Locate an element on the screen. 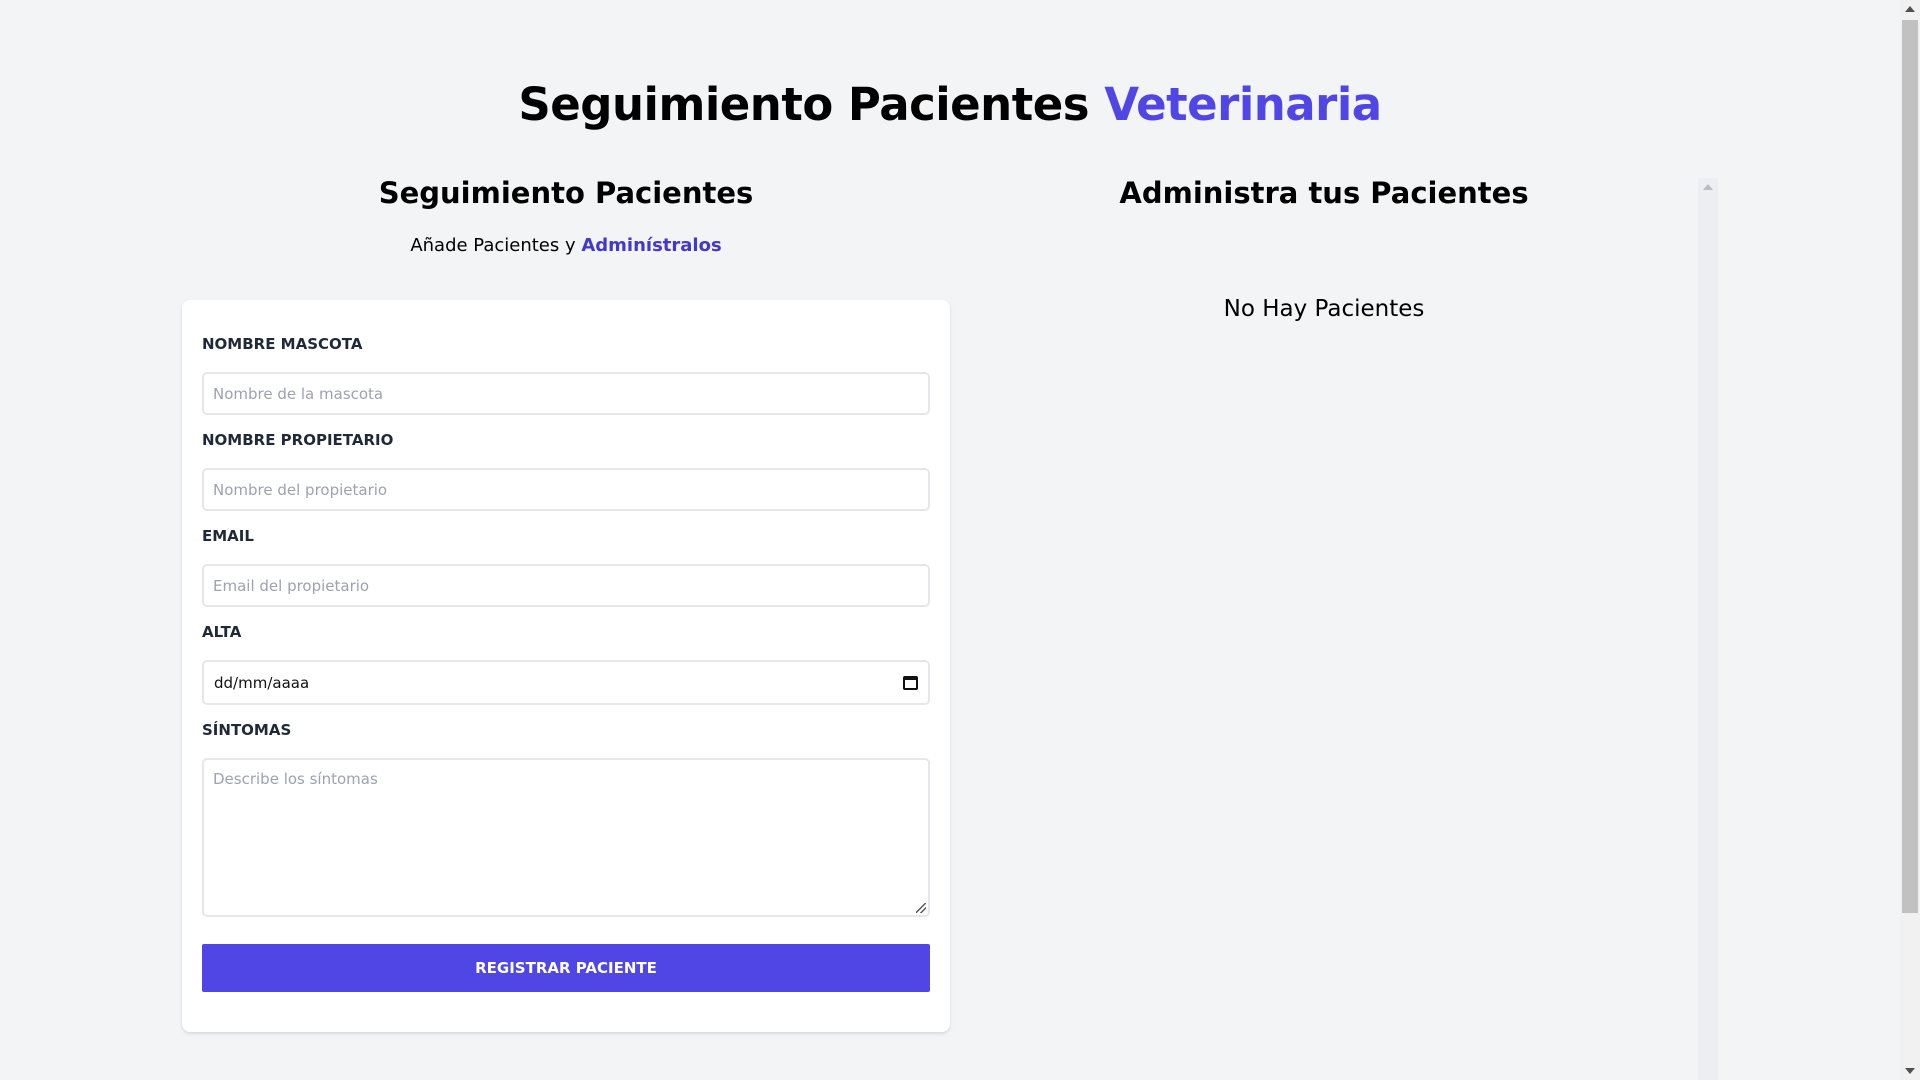 The height and width of the screenshot is (1080, 1920). page-title-accent: Veterinaria is located at coordinates (1243, 104).